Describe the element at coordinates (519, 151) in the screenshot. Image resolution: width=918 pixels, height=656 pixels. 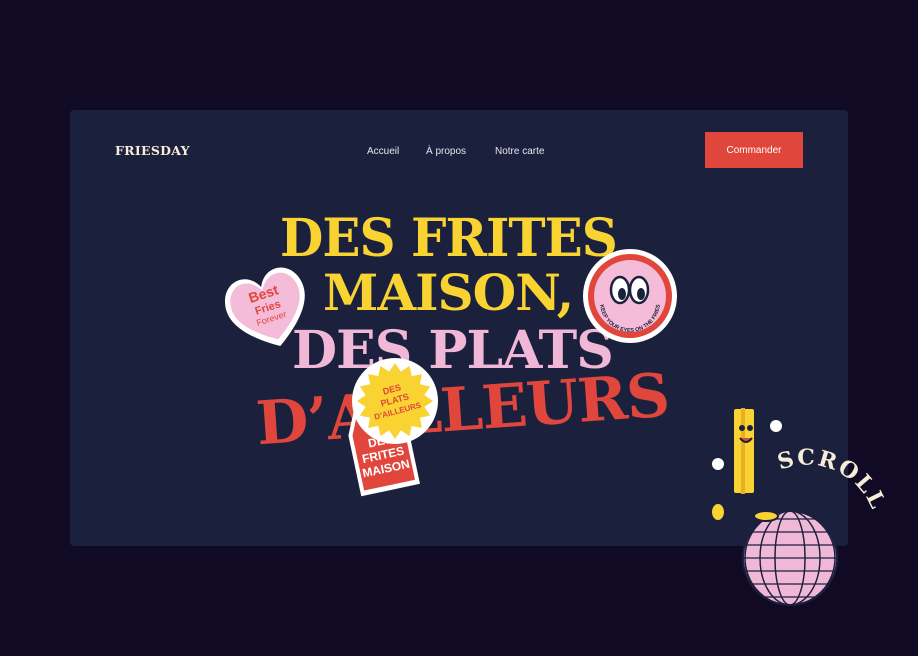
I see `nav-notre-carte: Notre carte` at that location.